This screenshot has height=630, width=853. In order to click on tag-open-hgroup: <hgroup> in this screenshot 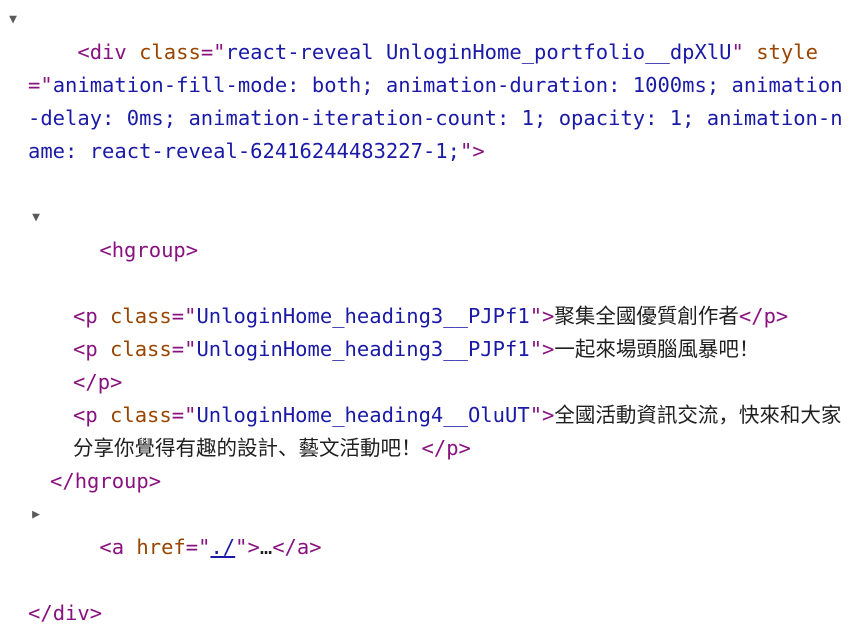, I will do `click(149, 250)`.